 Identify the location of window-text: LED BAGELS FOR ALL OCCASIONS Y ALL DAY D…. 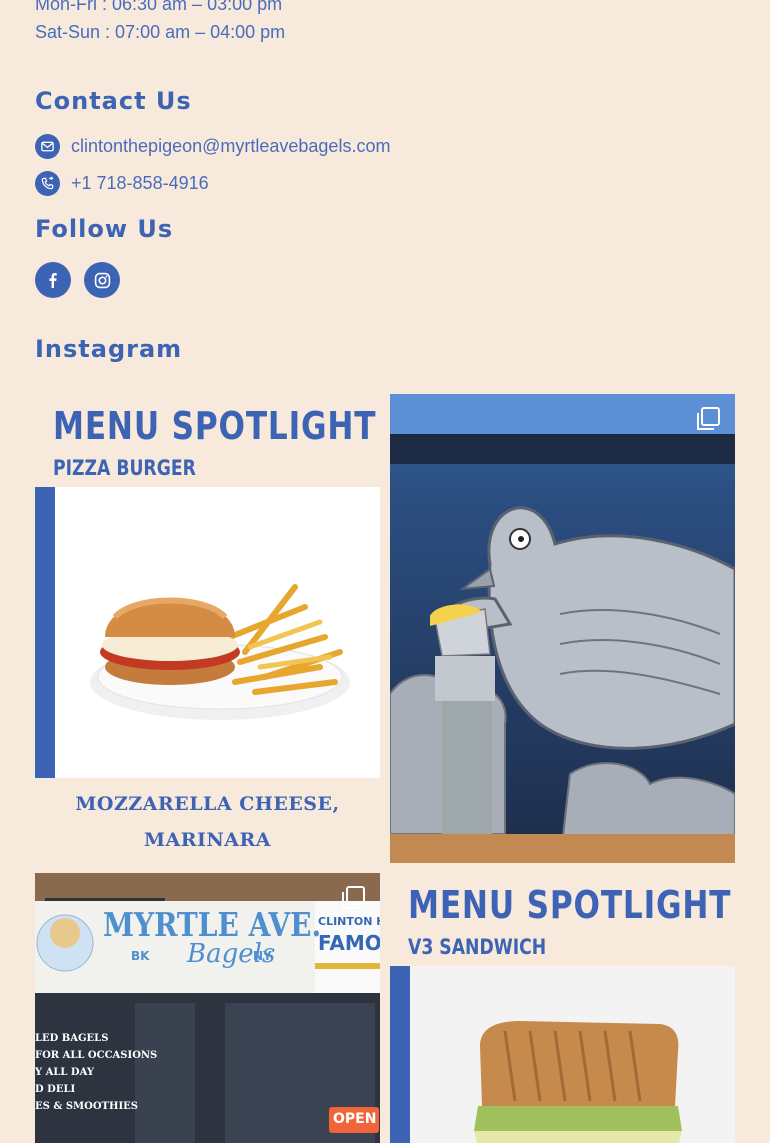
(96, 1072).